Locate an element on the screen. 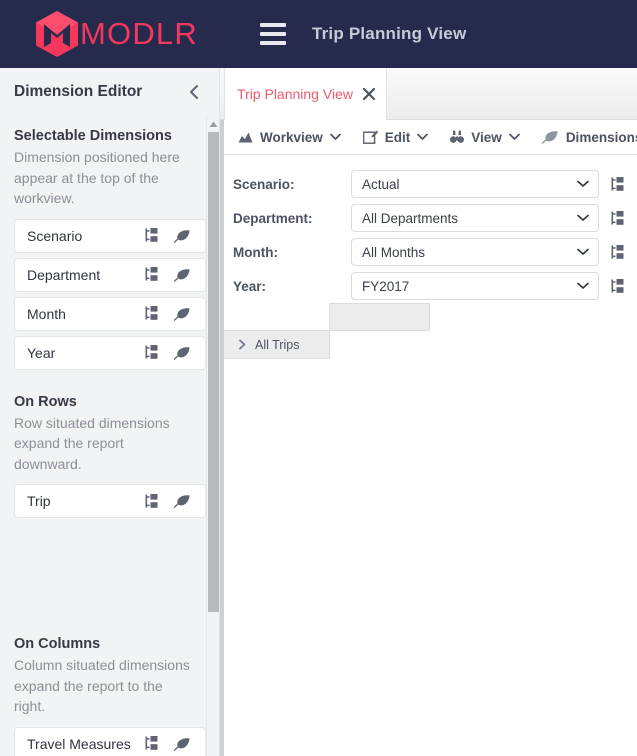  toolbar-label: Workview is located at coordinates (291, 137).